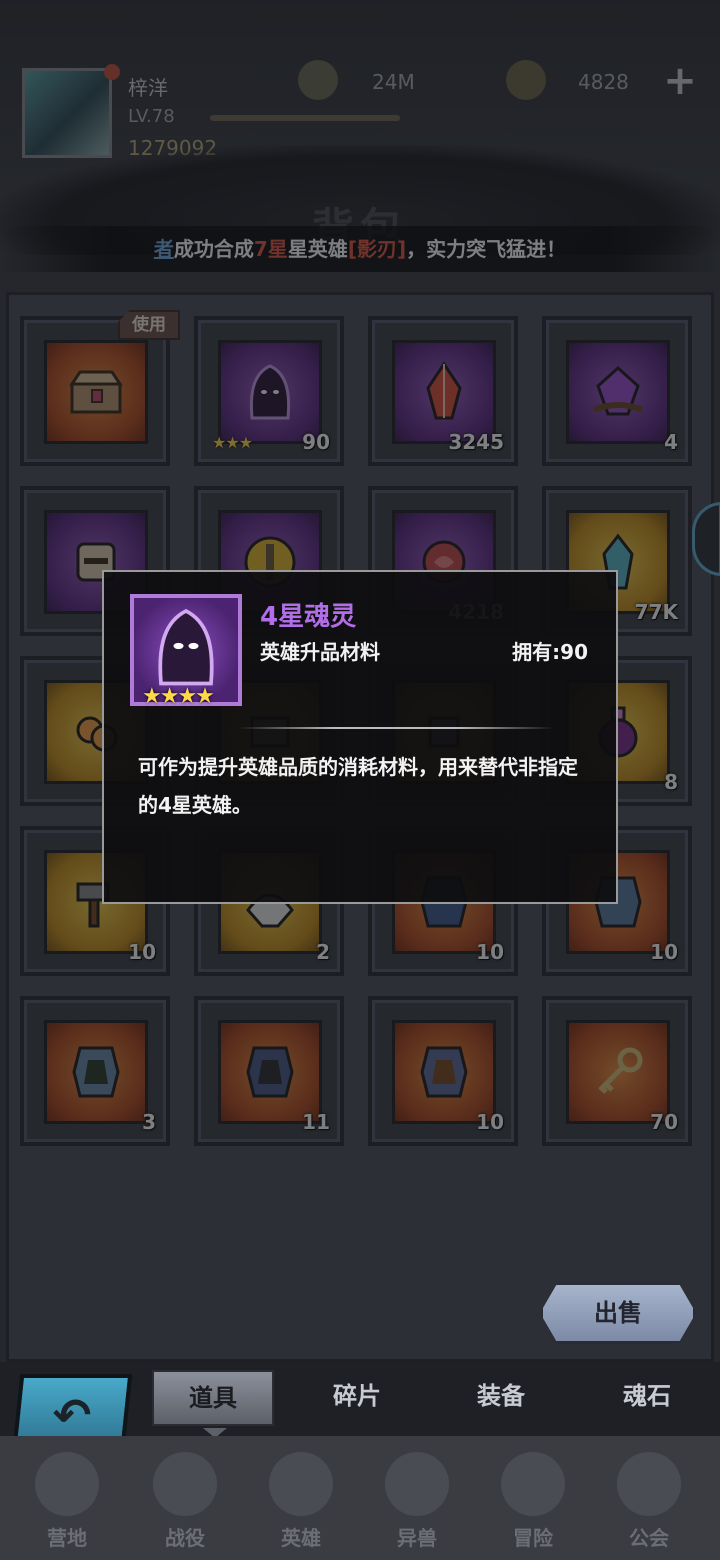 This screenshot has width=720, height=1560. I want to click on item-count: 4, so click(671, 442).